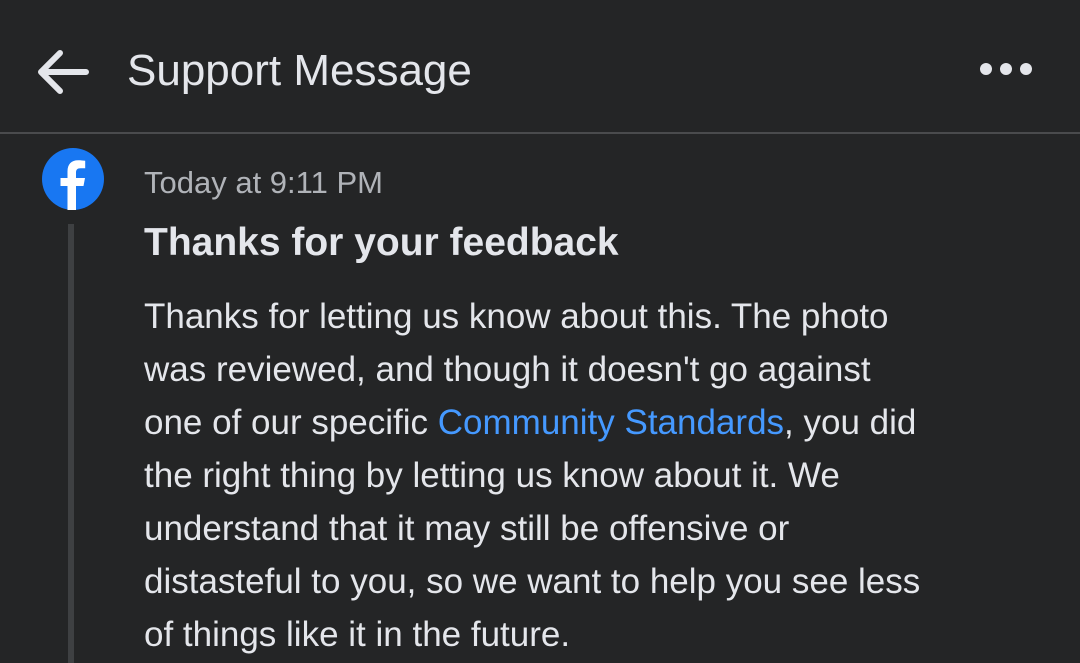  What do you see at coordinates (71, 443) in the screenshot?
I see `thread-line` at bounding box center [71, 443].